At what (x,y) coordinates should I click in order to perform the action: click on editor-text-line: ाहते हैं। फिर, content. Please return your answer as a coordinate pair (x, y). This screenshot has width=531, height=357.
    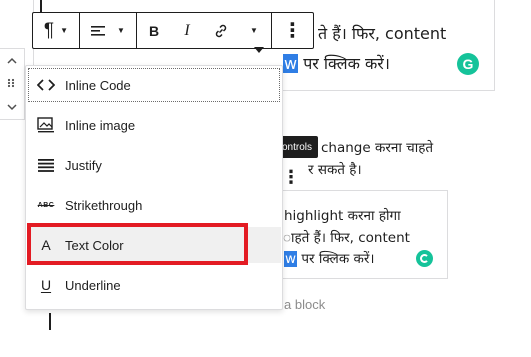
    Looking at the image, I should click on (346, 238).